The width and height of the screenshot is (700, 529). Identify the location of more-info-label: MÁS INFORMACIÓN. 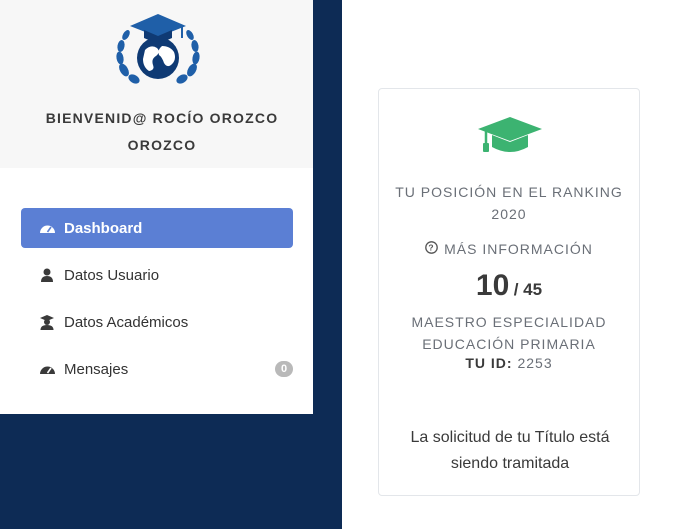
(518, 249).